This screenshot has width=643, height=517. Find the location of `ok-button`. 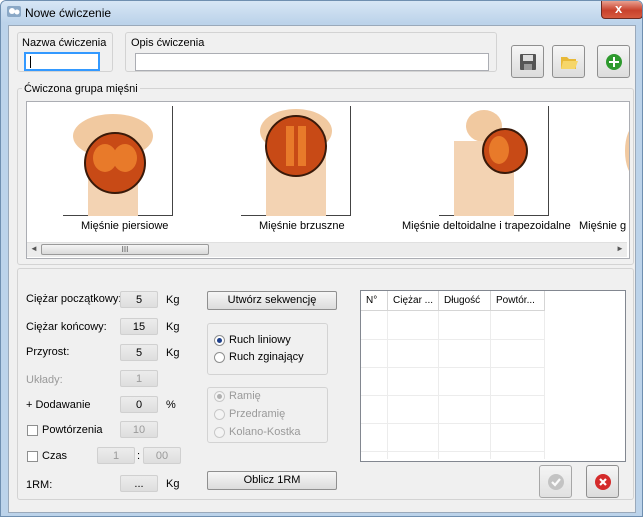

ok-button is located at coordinates (555, 481).